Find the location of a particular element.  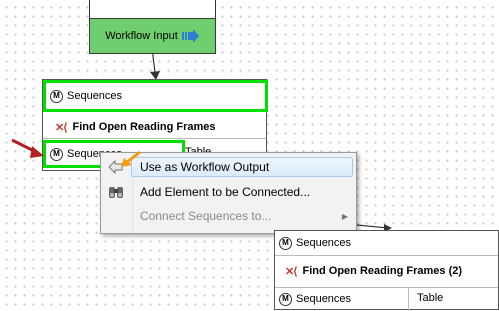

red-pointer-arrow is located at coordinates (27, 148).